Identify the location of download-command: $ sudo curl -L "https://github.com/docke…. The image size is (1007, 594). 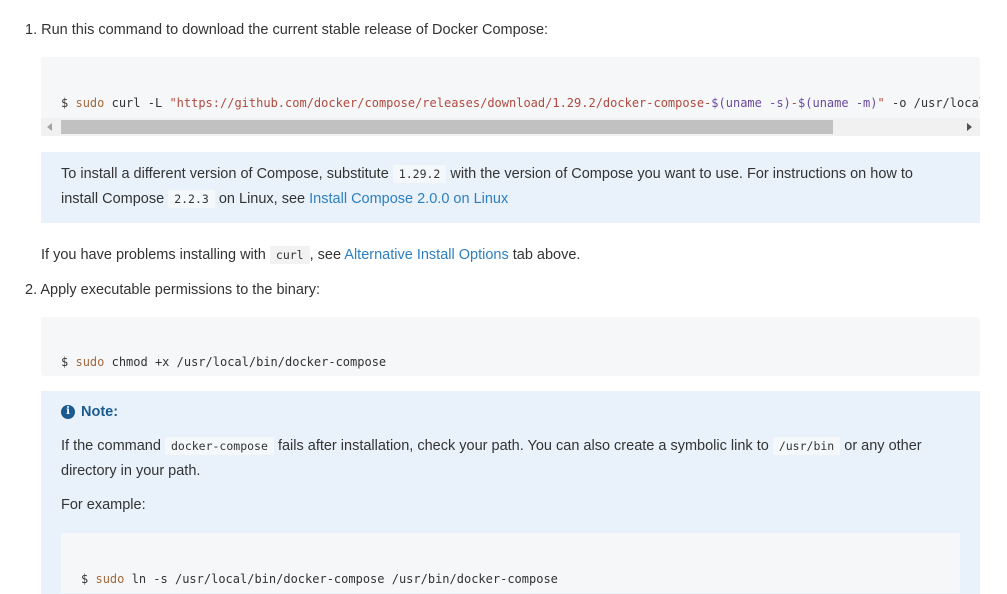
(520, 95).